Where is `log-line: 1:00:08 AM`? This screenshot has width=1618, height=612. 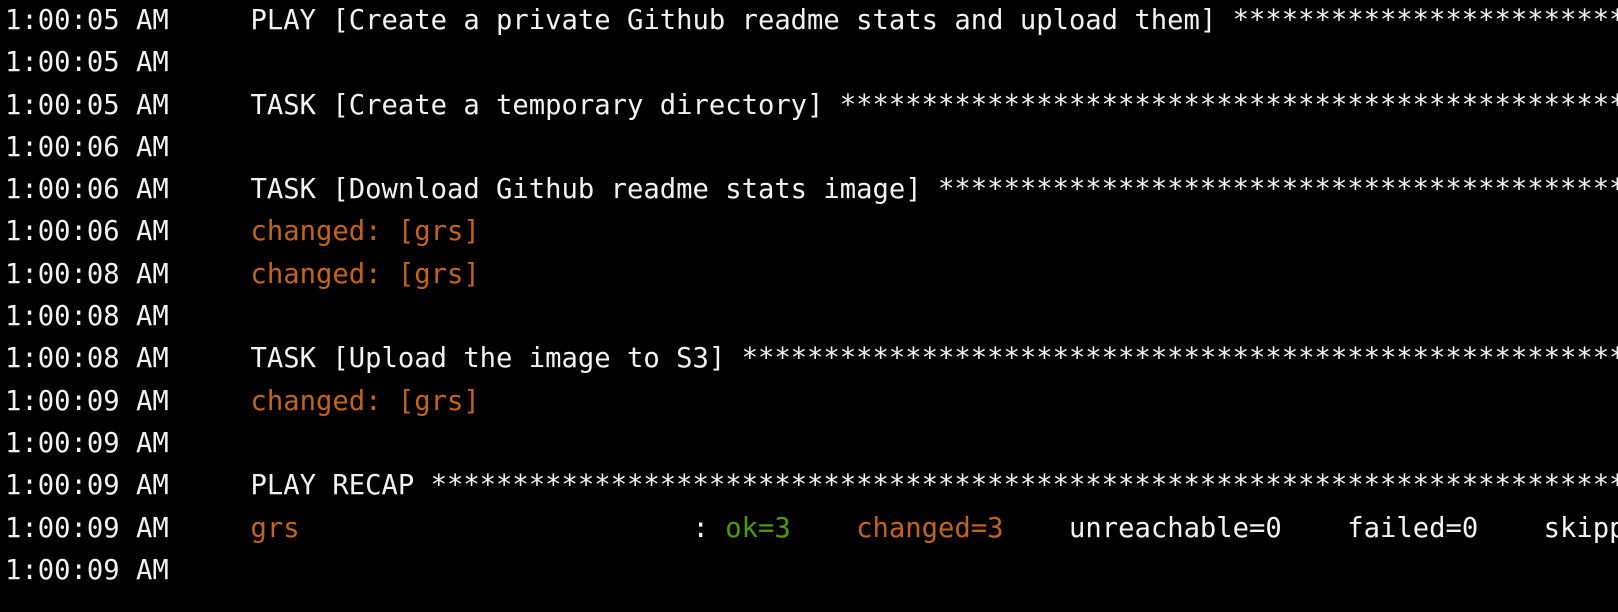 log-line: 1:00:08 AM is located at coordinates (809, 317).